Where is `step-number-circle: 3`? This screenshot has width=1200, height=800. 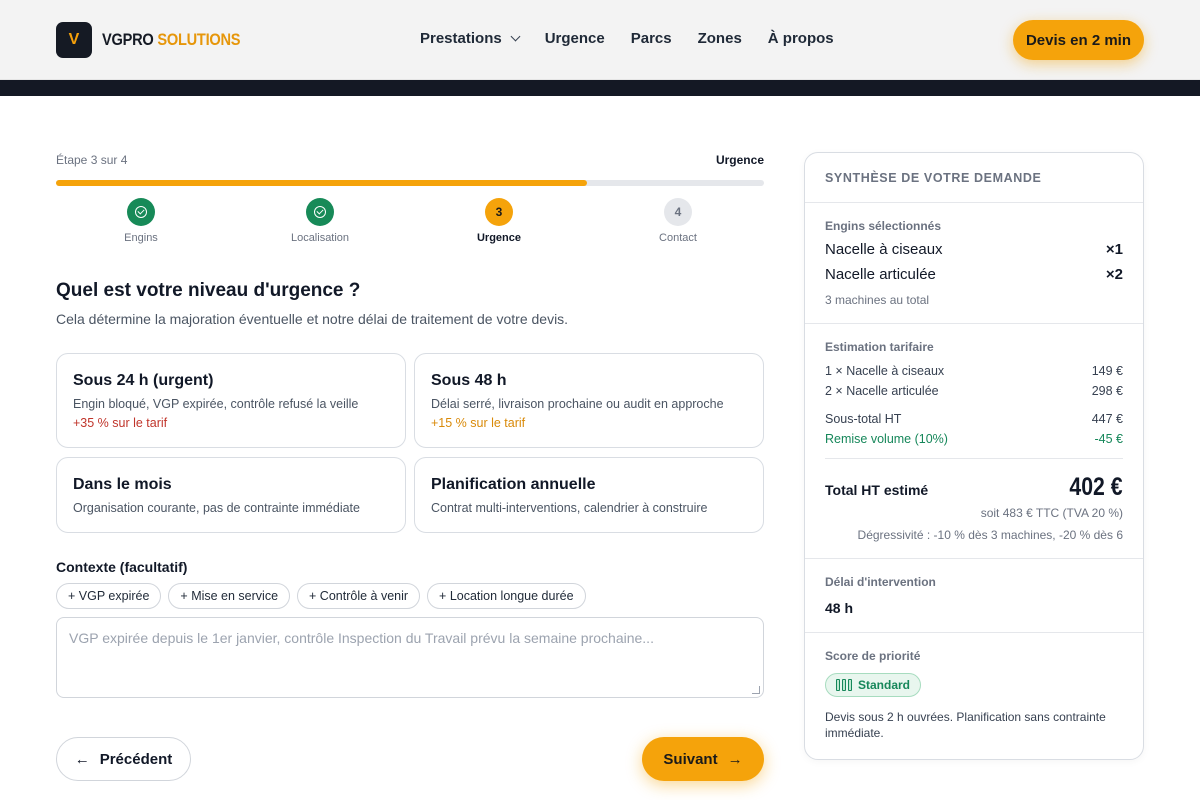 step-number-circle: 3 is located at coordinates (499, 212).